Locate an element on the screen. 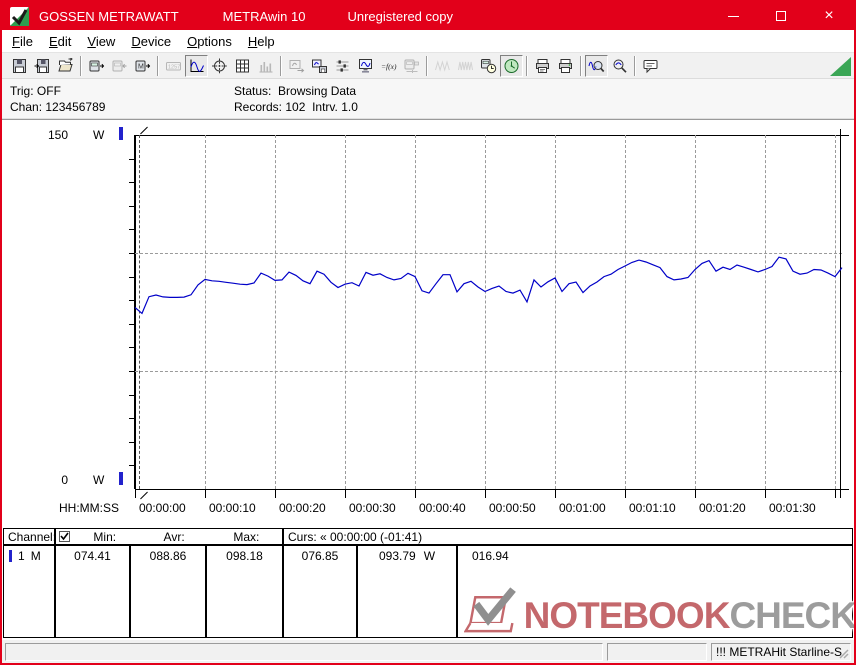 The height and width of the screenshot is (665, 856). channel-visible-checkbox is located at coordinates (64, 536).